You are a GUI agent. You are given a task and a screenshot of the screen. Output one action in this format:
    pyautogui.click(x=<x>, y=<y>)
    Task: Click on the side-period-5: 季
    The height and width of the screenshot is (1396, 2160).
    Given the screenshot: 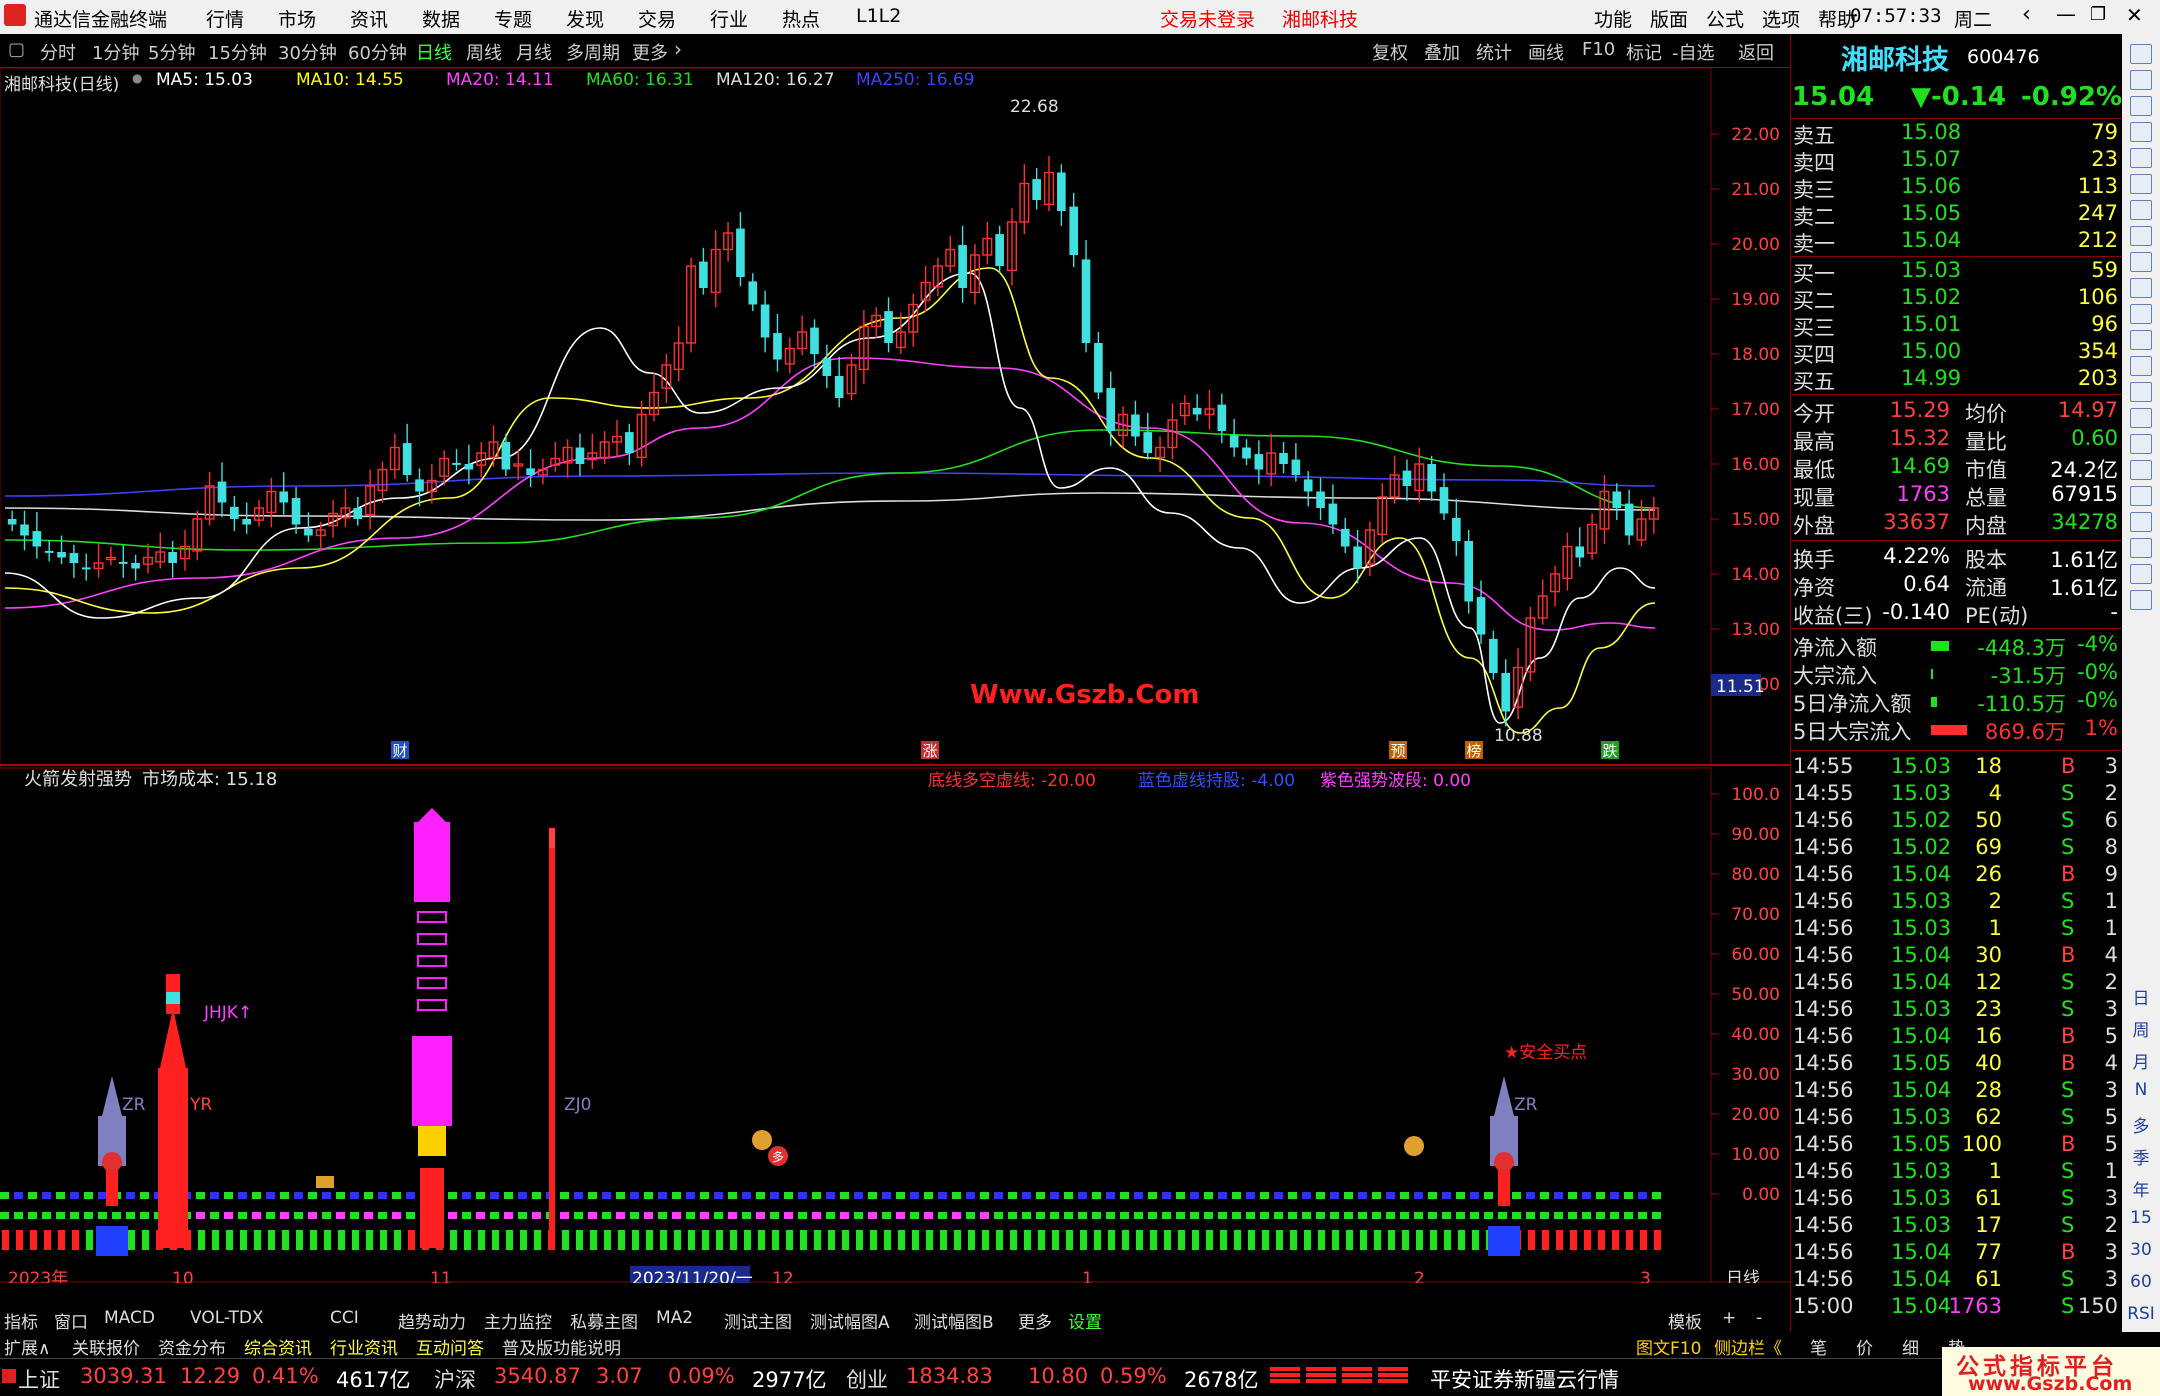 What is the action you would take?
    pyautogui.click(x=2141, y=1156)
    